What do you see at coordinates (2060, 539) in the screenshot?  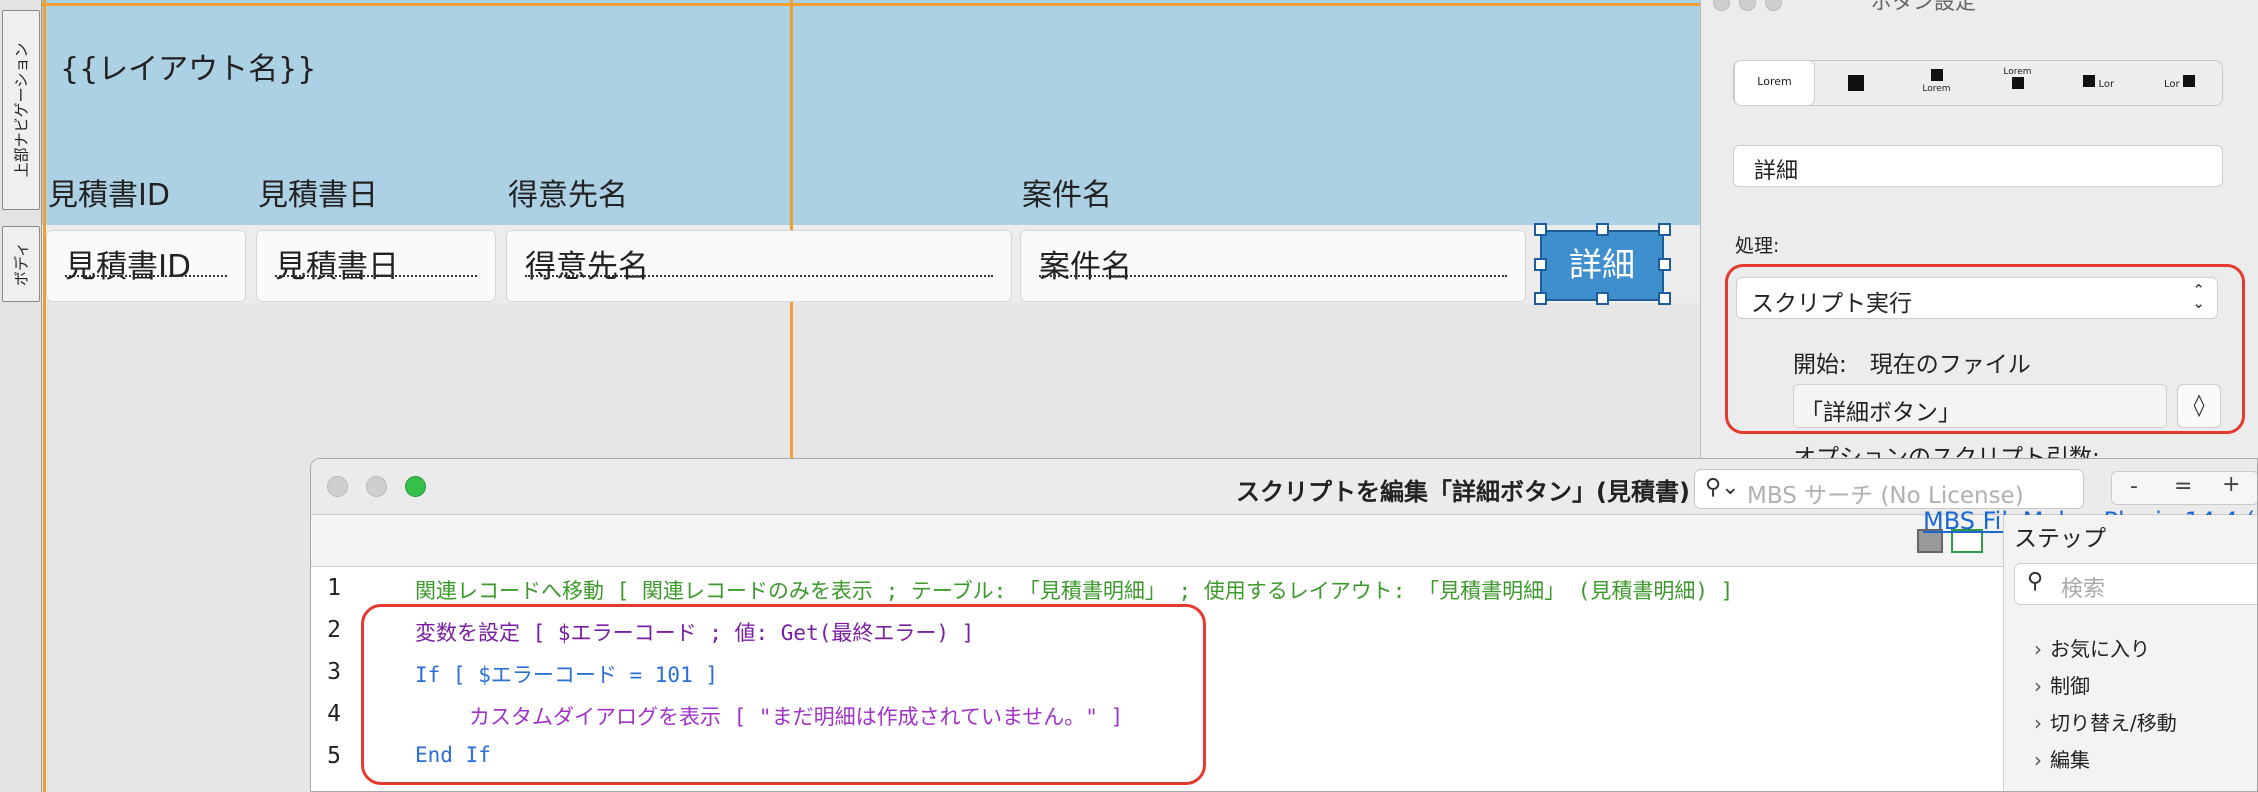 I see `steps-pane-title: ステップ` at bounding box center [2060, 539].